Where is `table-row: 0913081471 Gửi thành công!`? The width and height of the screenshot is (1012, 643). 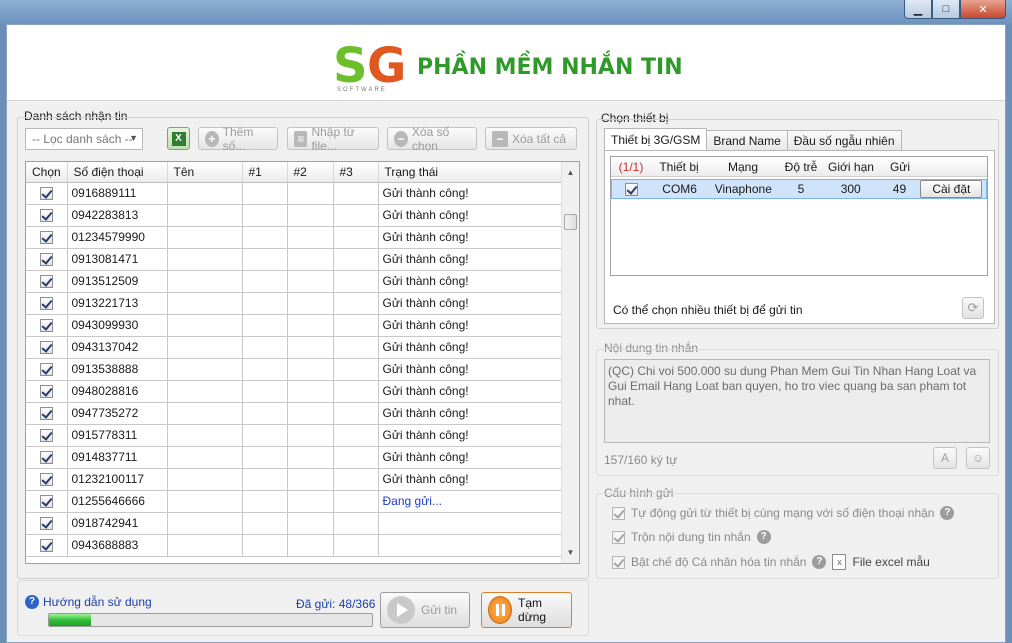 table-row: 0913081471 Gửi thành công! is located at coordinates (294, 259).